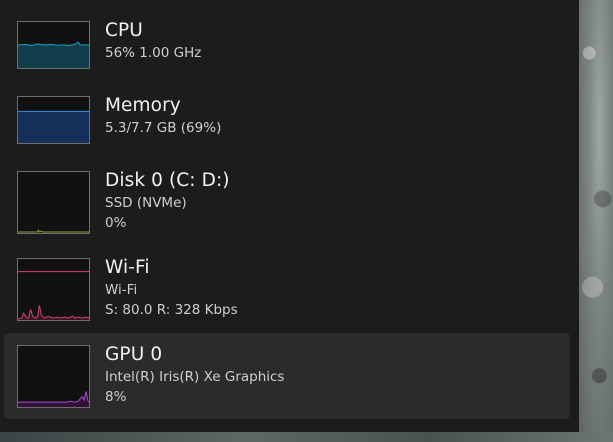 The width and height of the screenshot is (613, 442). Describe the element at coordinates (53, 126) in the screenshot. I see `memory-sparkline` at that location.